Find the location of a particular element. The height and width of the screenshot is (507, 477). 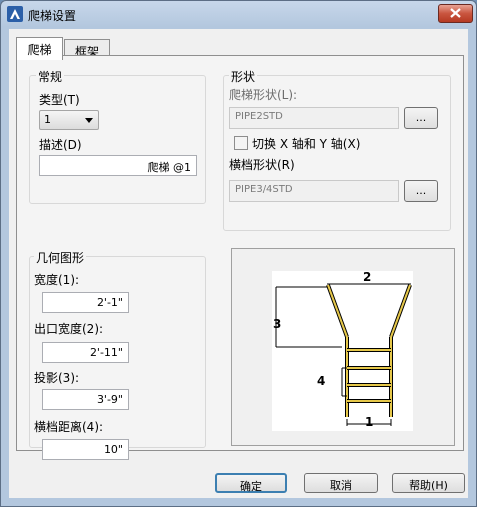

description-value: 爬梯 @1 is located at coordinates (169, 167).